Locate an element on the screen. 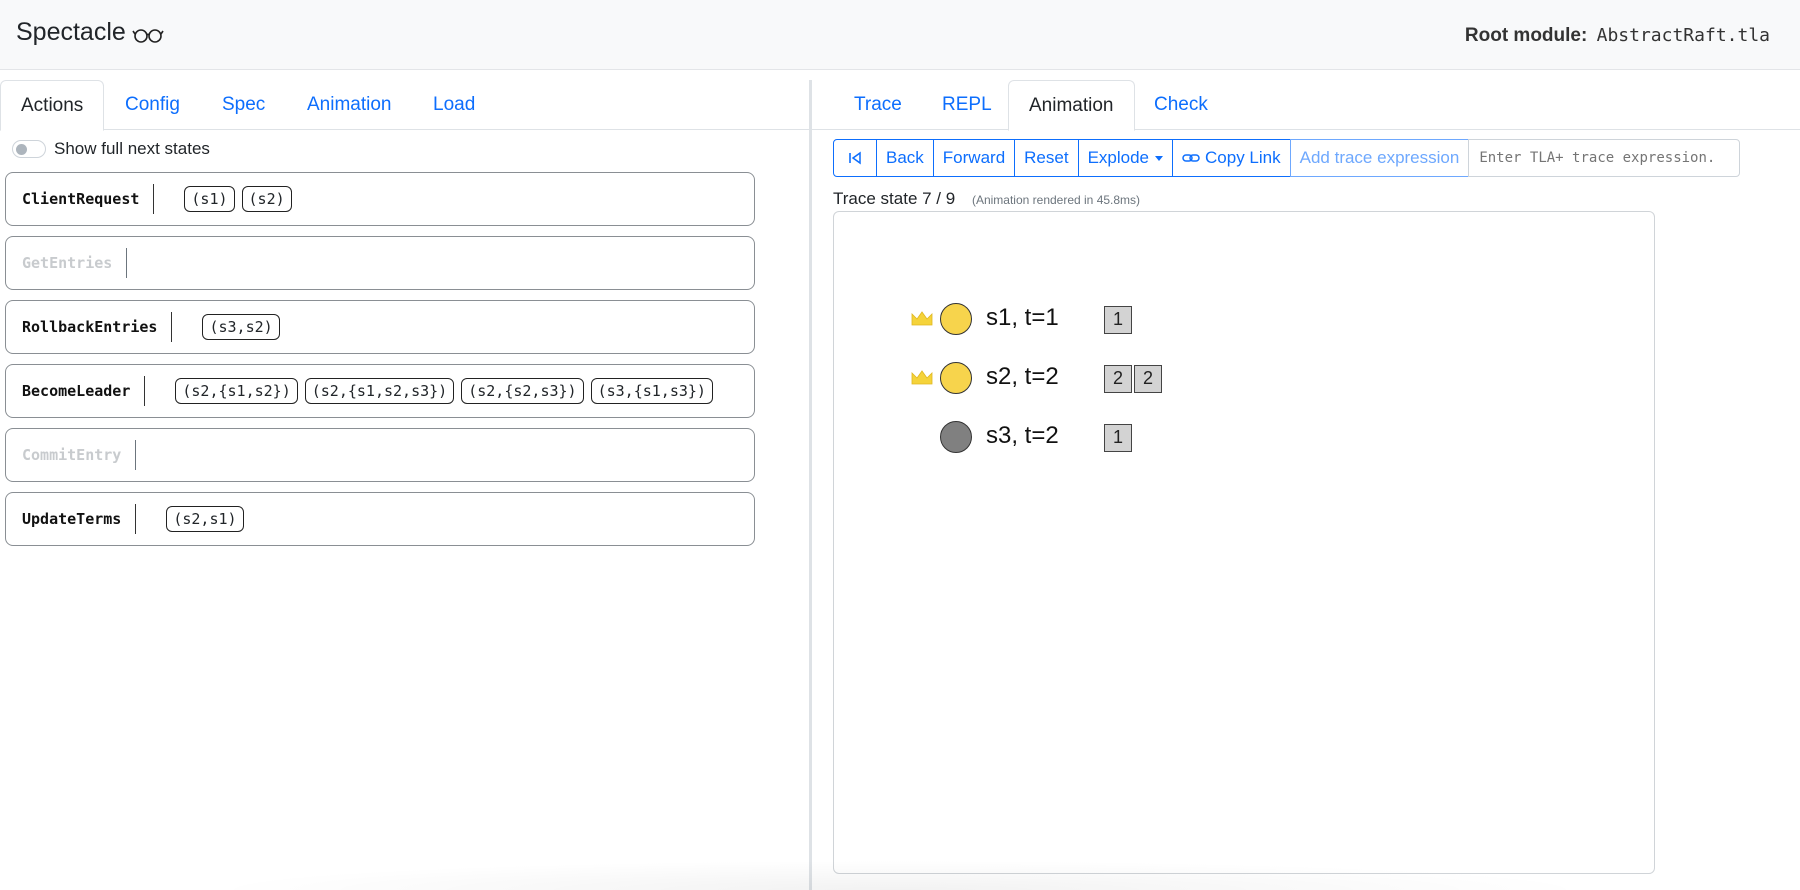 This screenshot has width=1800, height=890. action-card-rollbackentries: RollbackEntries (s3,s2) is located at coordinates (380, 327).